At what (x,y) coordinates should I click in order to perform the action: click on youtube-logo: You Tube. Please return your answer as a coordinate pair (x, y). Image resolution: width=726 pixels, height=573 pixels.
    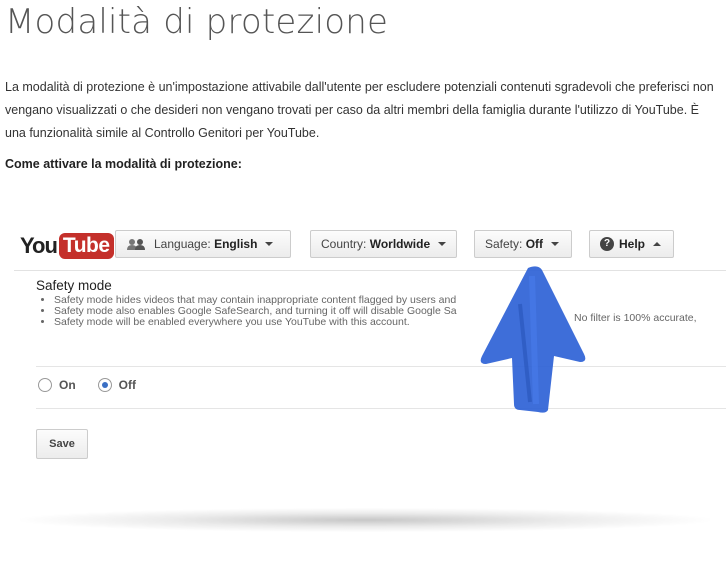
    Looking at the image, I should click on (67, 246).